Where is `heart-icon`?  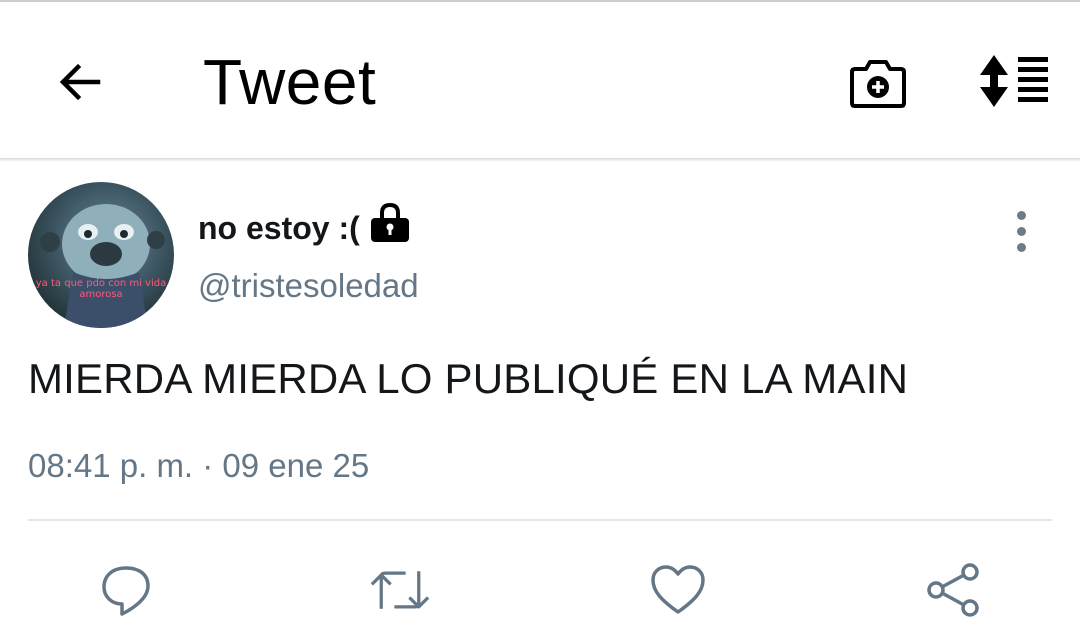
heart-icon is located at coordinates (678, 589).